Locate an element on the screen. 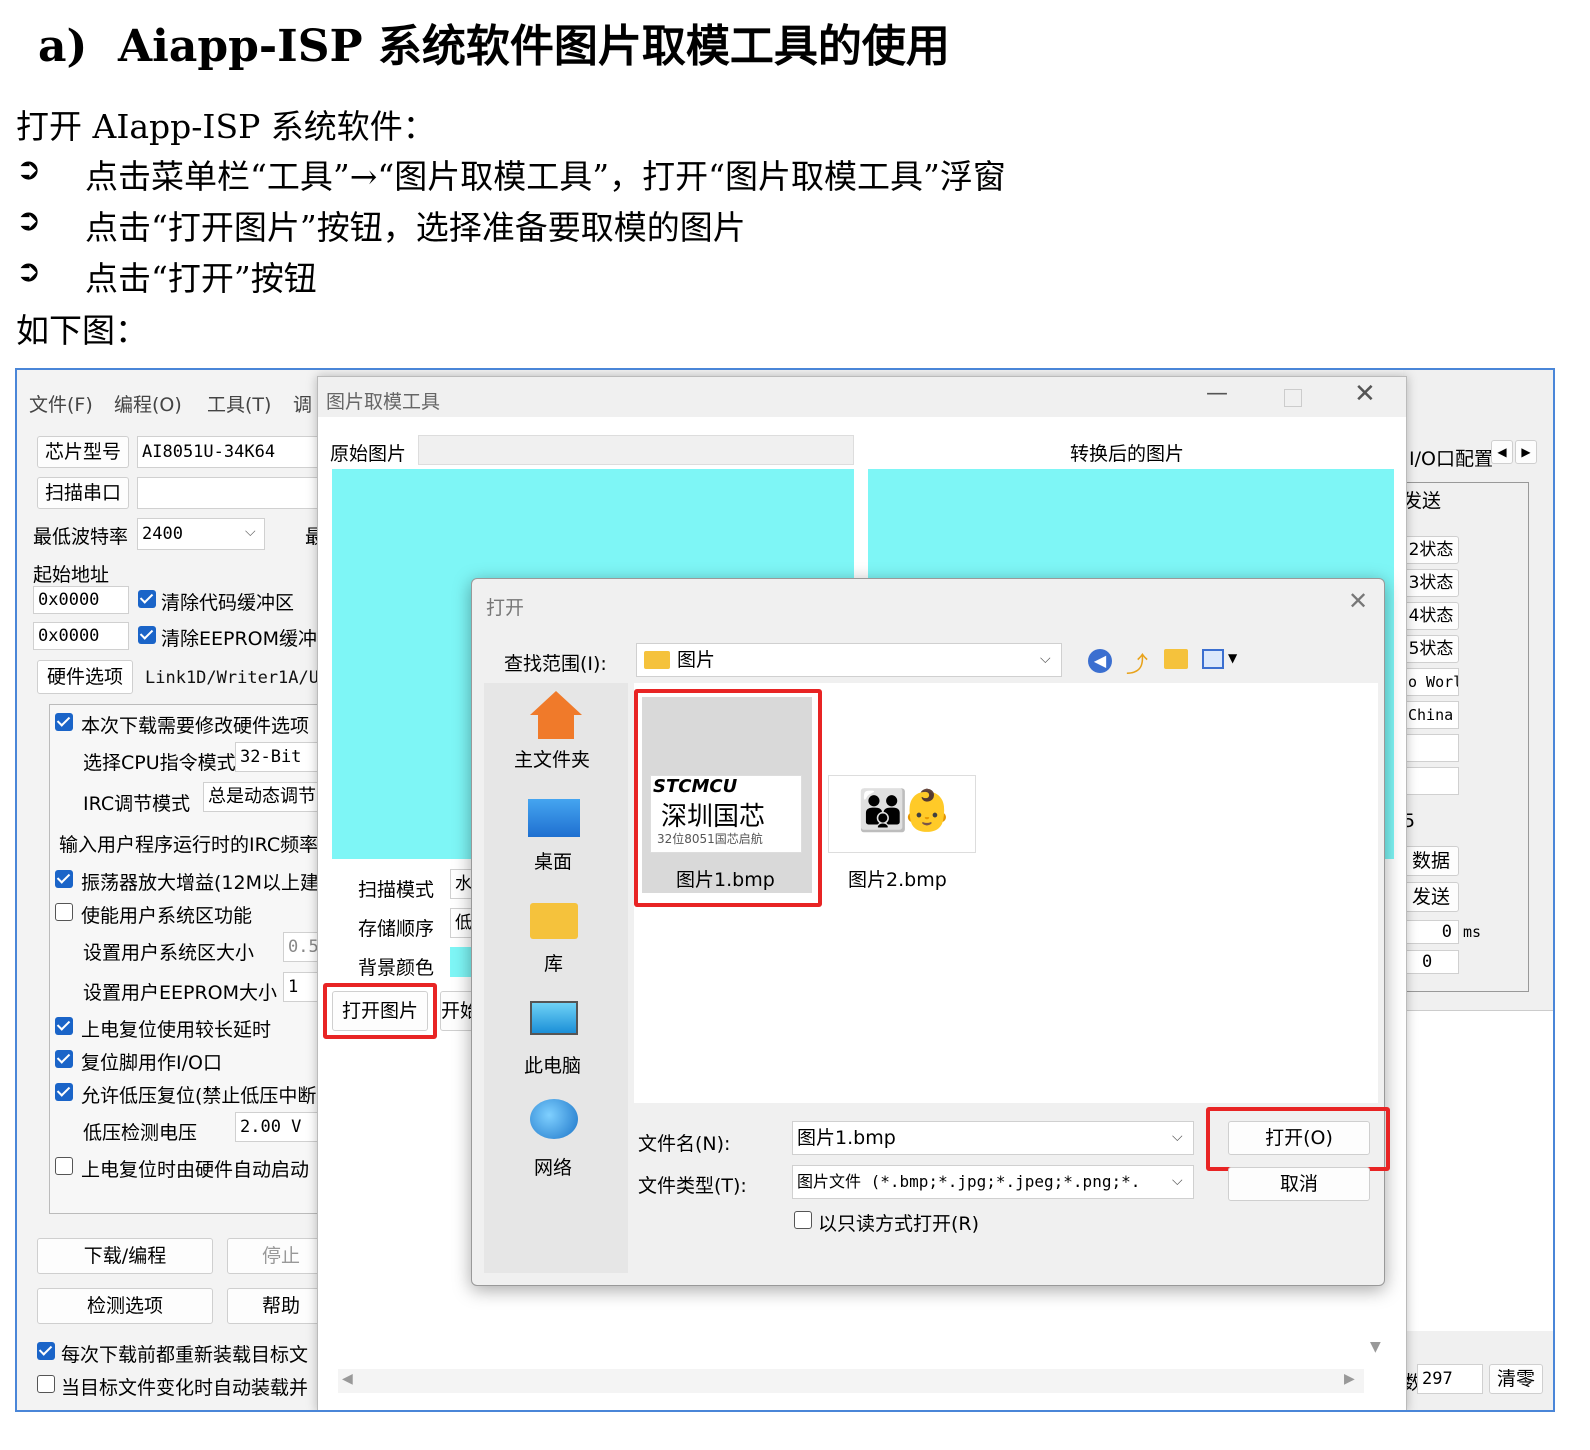  chip-type-field: AI8051U-34K64 is located at coordinates (232, 452).